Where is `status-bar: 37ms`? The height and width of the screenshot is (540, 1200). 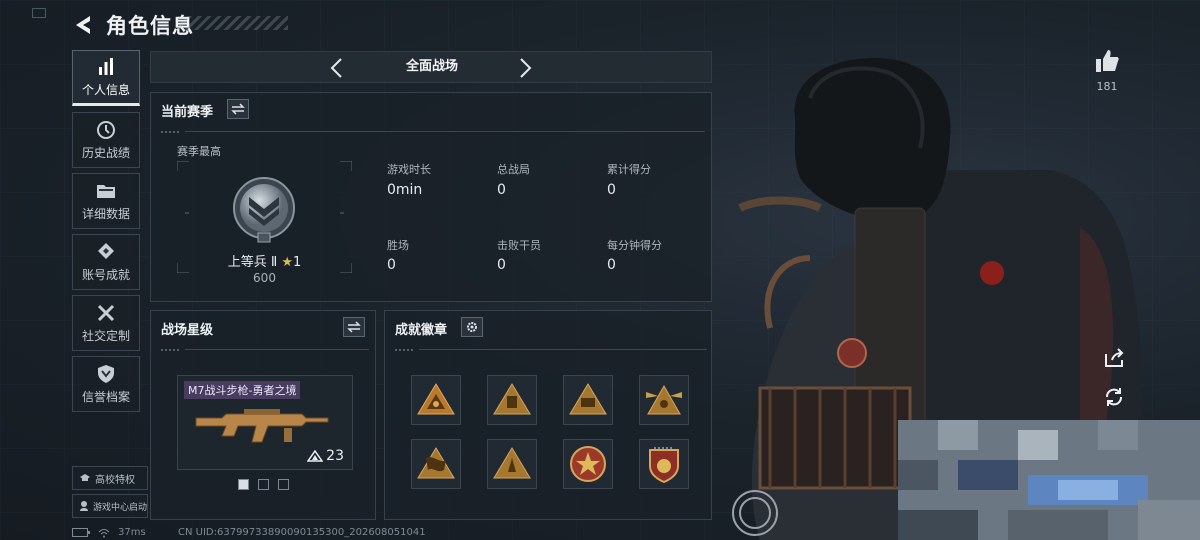
status-bar: 37ms is located at coordinates (109, 532).